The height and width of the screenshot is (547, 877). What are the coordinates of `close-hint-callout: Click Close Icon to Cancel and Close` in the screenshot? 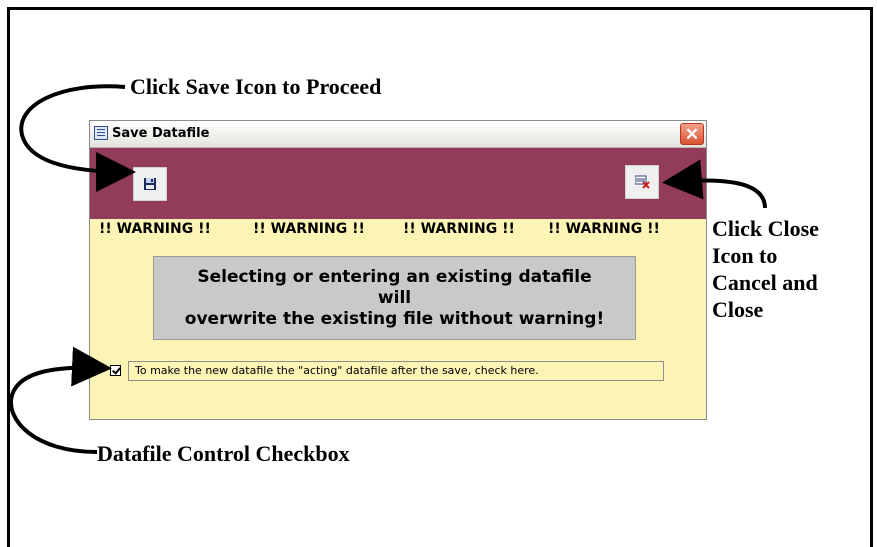 It's located at (792, 269).